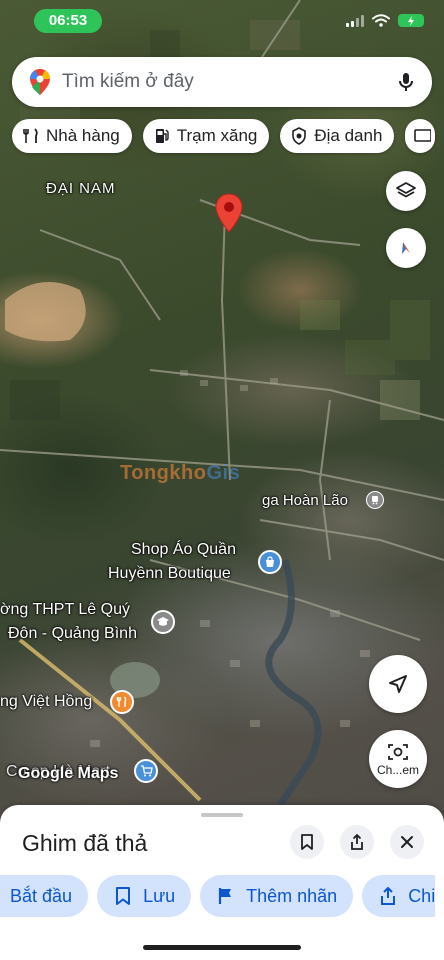 The width and height of the screenshot is (444, 960). I want to click on chip-more, so click(420, 136).